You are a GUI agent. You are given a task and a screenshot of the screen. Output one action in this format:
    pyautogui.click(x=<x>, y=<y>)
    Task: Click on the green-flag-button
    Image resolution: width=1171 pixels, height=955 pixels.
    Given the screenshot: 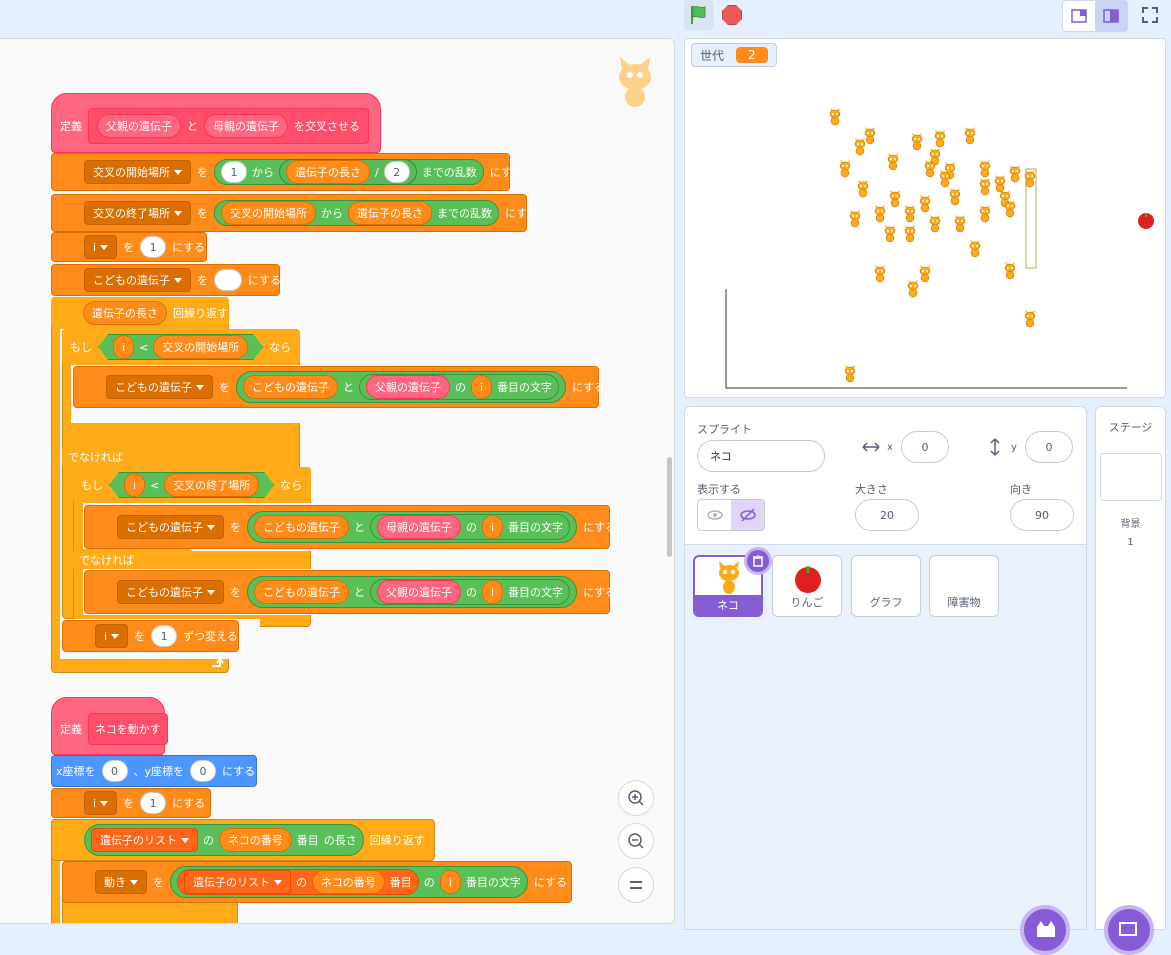 What is the action you would take?
    pyautogui.click(x=699, y=15)
    